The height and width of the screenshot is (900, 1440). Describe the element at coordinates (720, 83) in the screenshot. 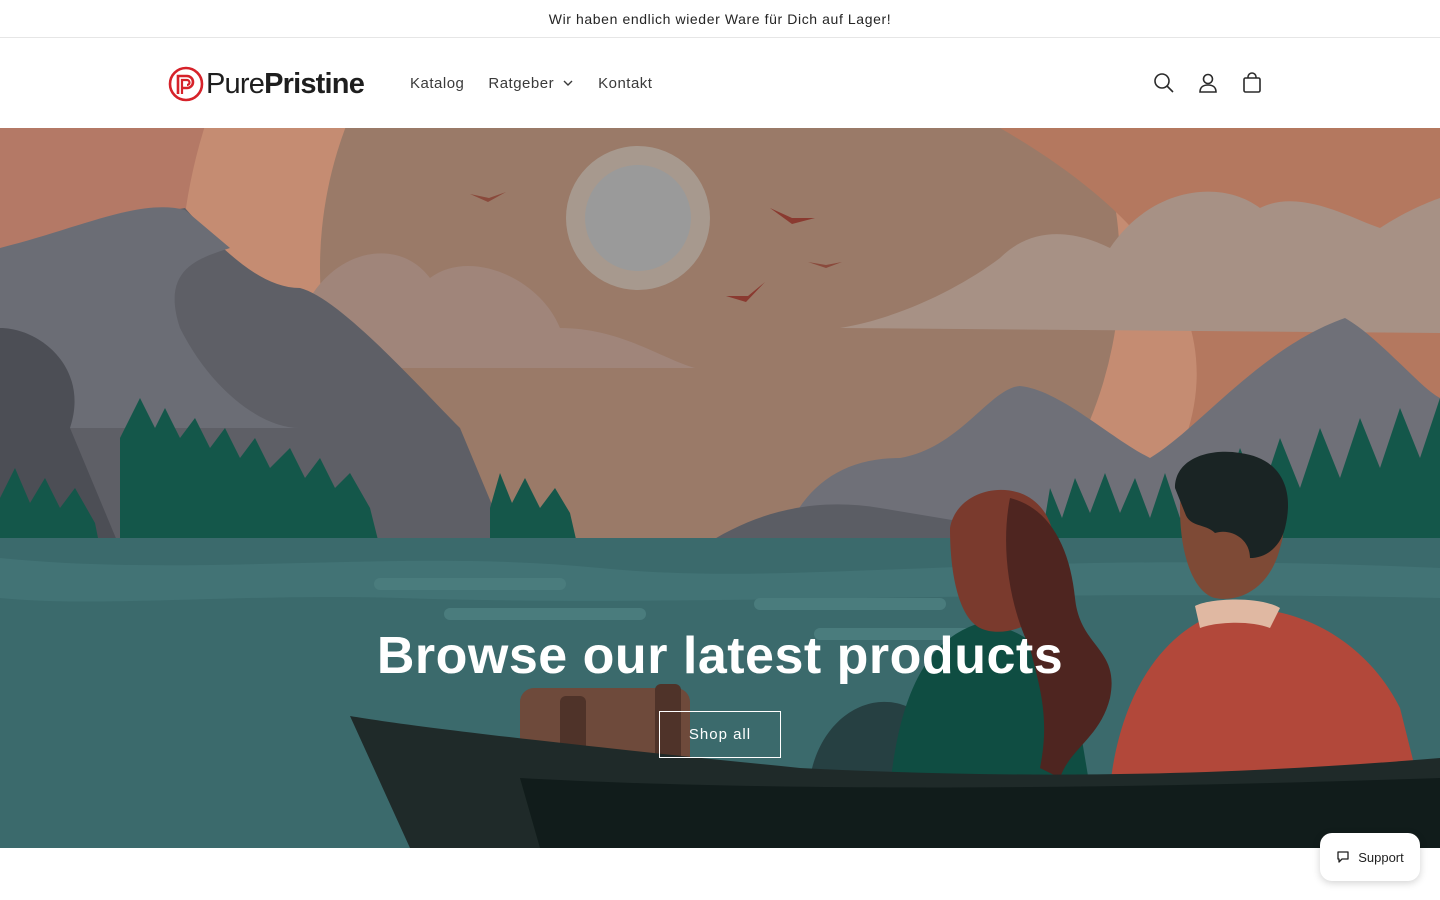

I see `site-header: PurePristine Katalog Ratgeber Kontakt` at that location.